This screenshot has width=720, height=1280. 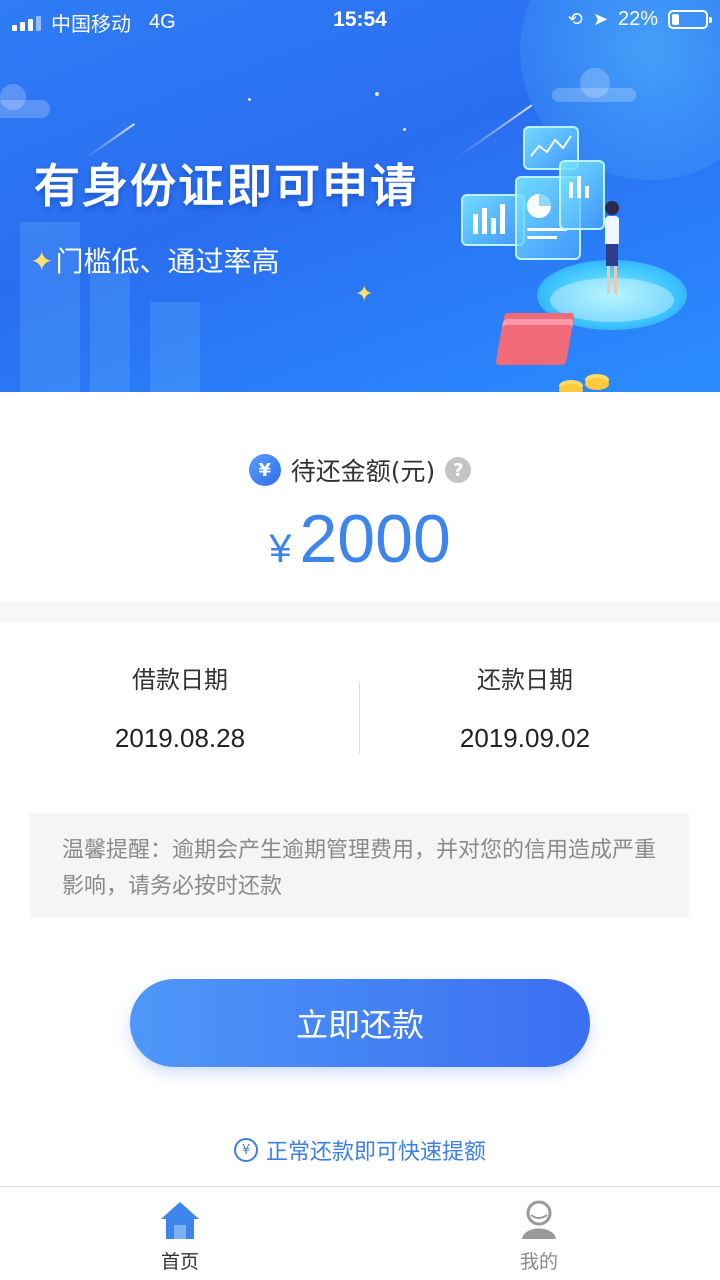 I want to click on repay-date-block: 还款日期 2019.09.02, so click(x=525, y=707).